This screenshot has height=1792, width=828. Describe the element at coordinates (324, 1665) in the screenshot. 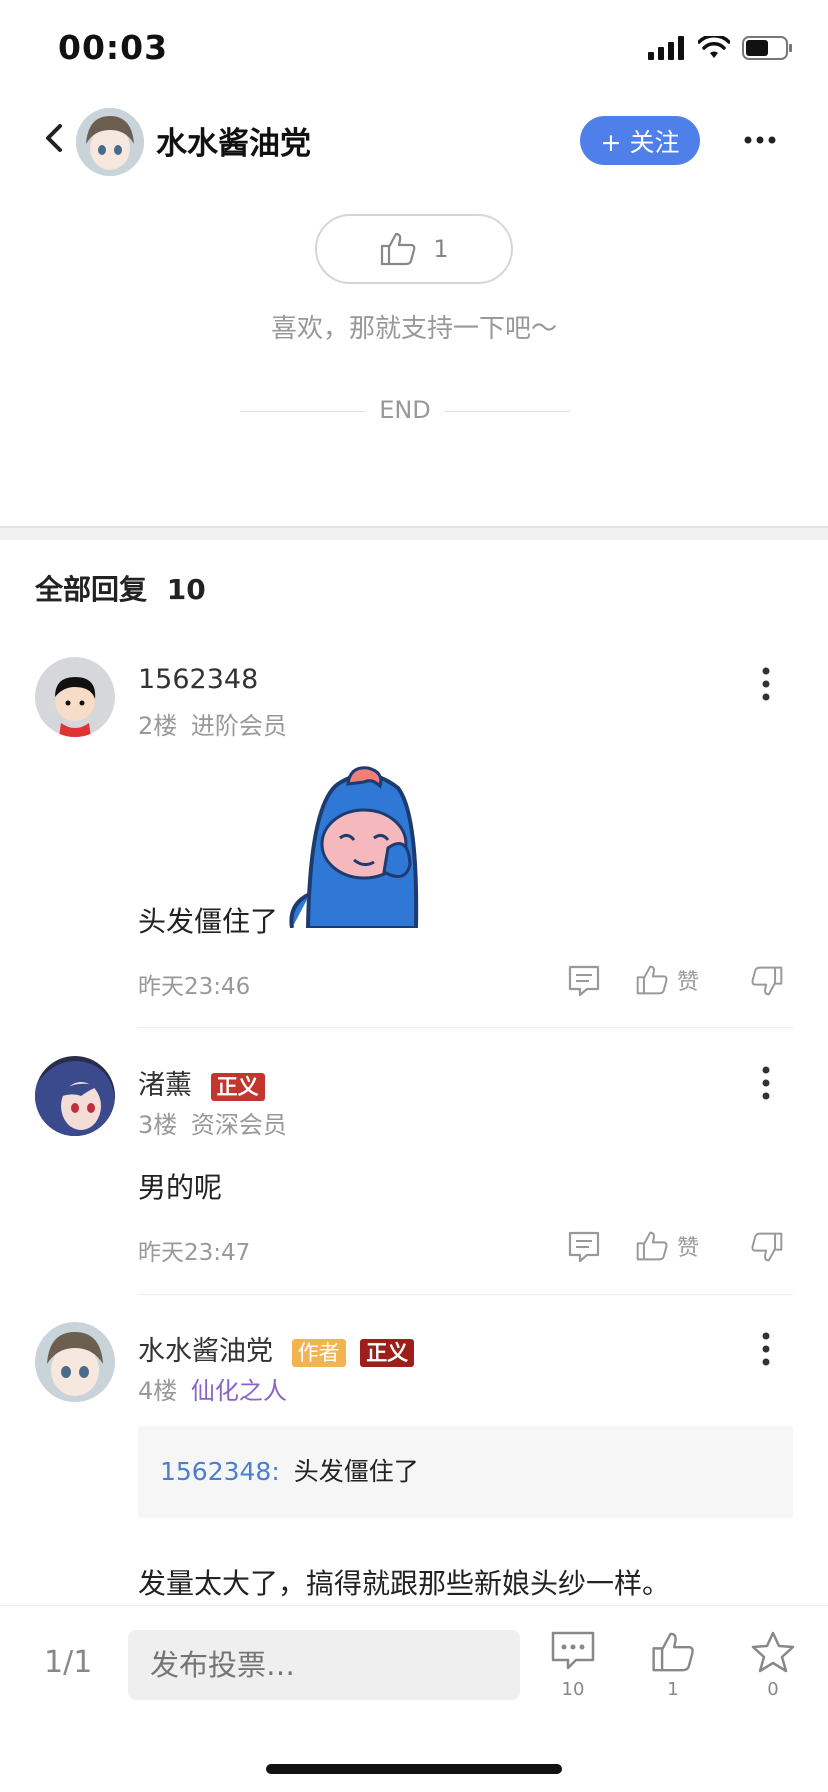

I see `reply-input` at that location.